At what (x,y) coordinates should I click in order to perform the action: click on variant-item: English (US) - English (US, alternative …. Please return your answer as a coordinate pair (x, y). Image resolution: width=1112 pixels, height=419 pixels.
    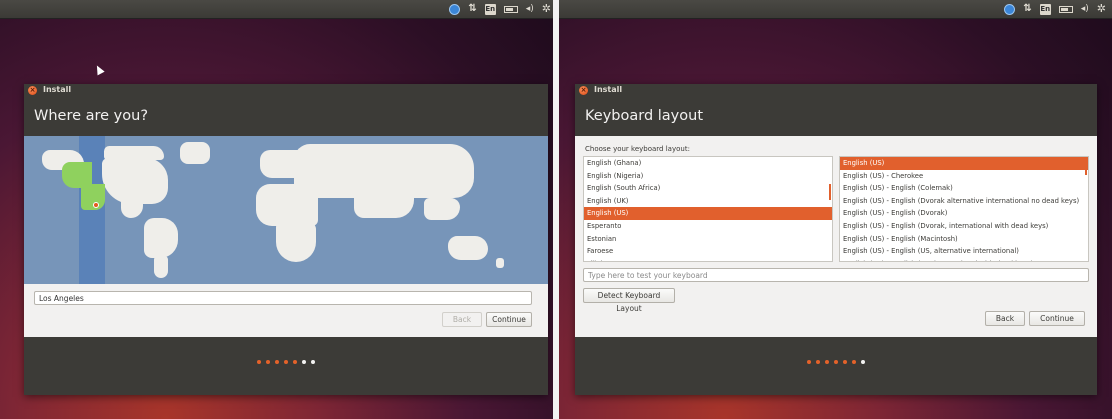
    Looking at the image, I should click on (964, 251).